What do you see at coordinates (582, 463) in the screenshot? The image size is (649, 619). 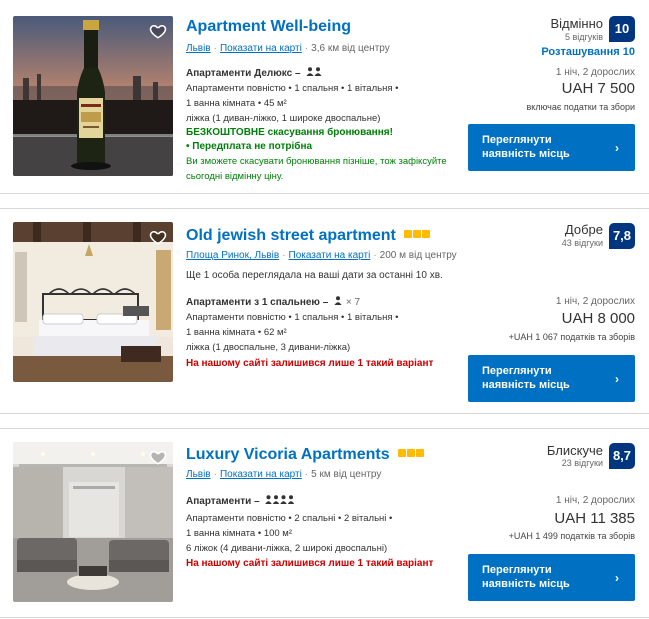 I see `review-count: 23 відгуки` at bounding box center [582, 463].